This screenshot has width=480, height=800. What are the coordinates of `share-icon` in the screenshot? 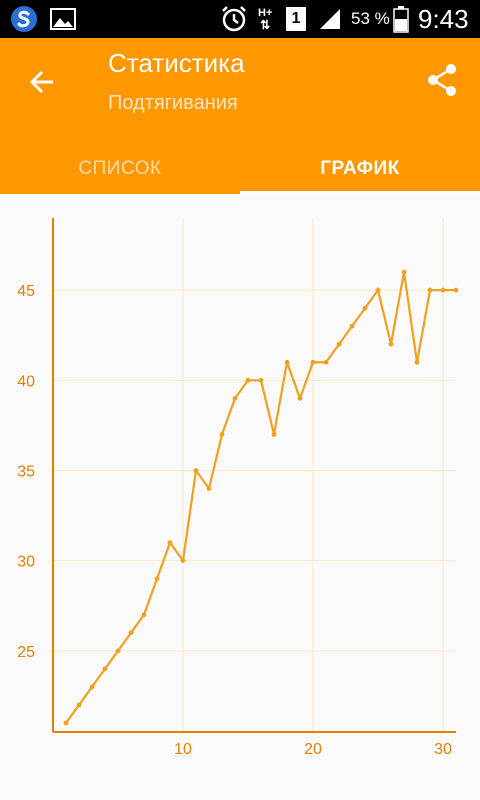 It's located at (442, 80).